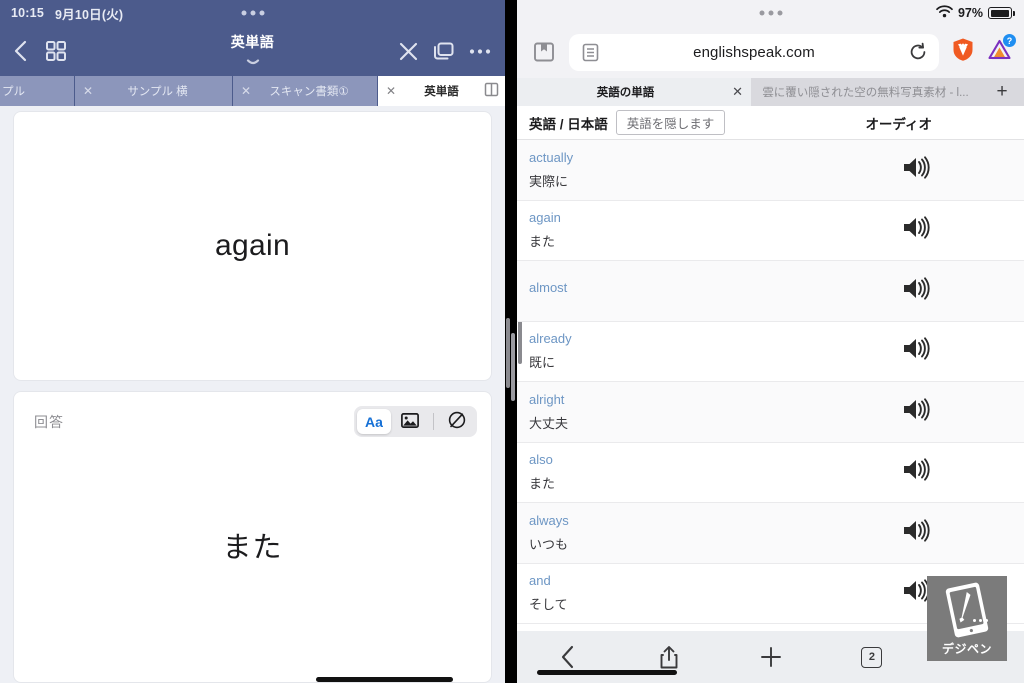  I want to click on image-tool-button, so click(410, 421).